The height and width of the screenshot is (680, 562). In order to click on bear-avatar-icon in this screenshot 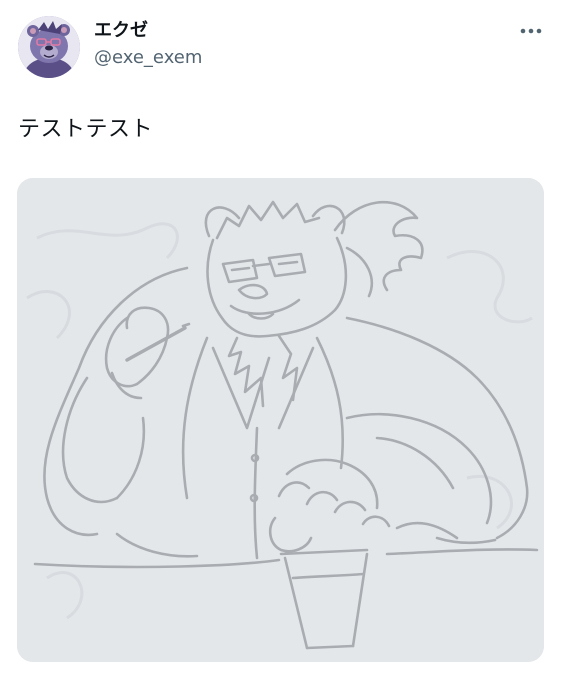, I will do `click(49, 47)`.